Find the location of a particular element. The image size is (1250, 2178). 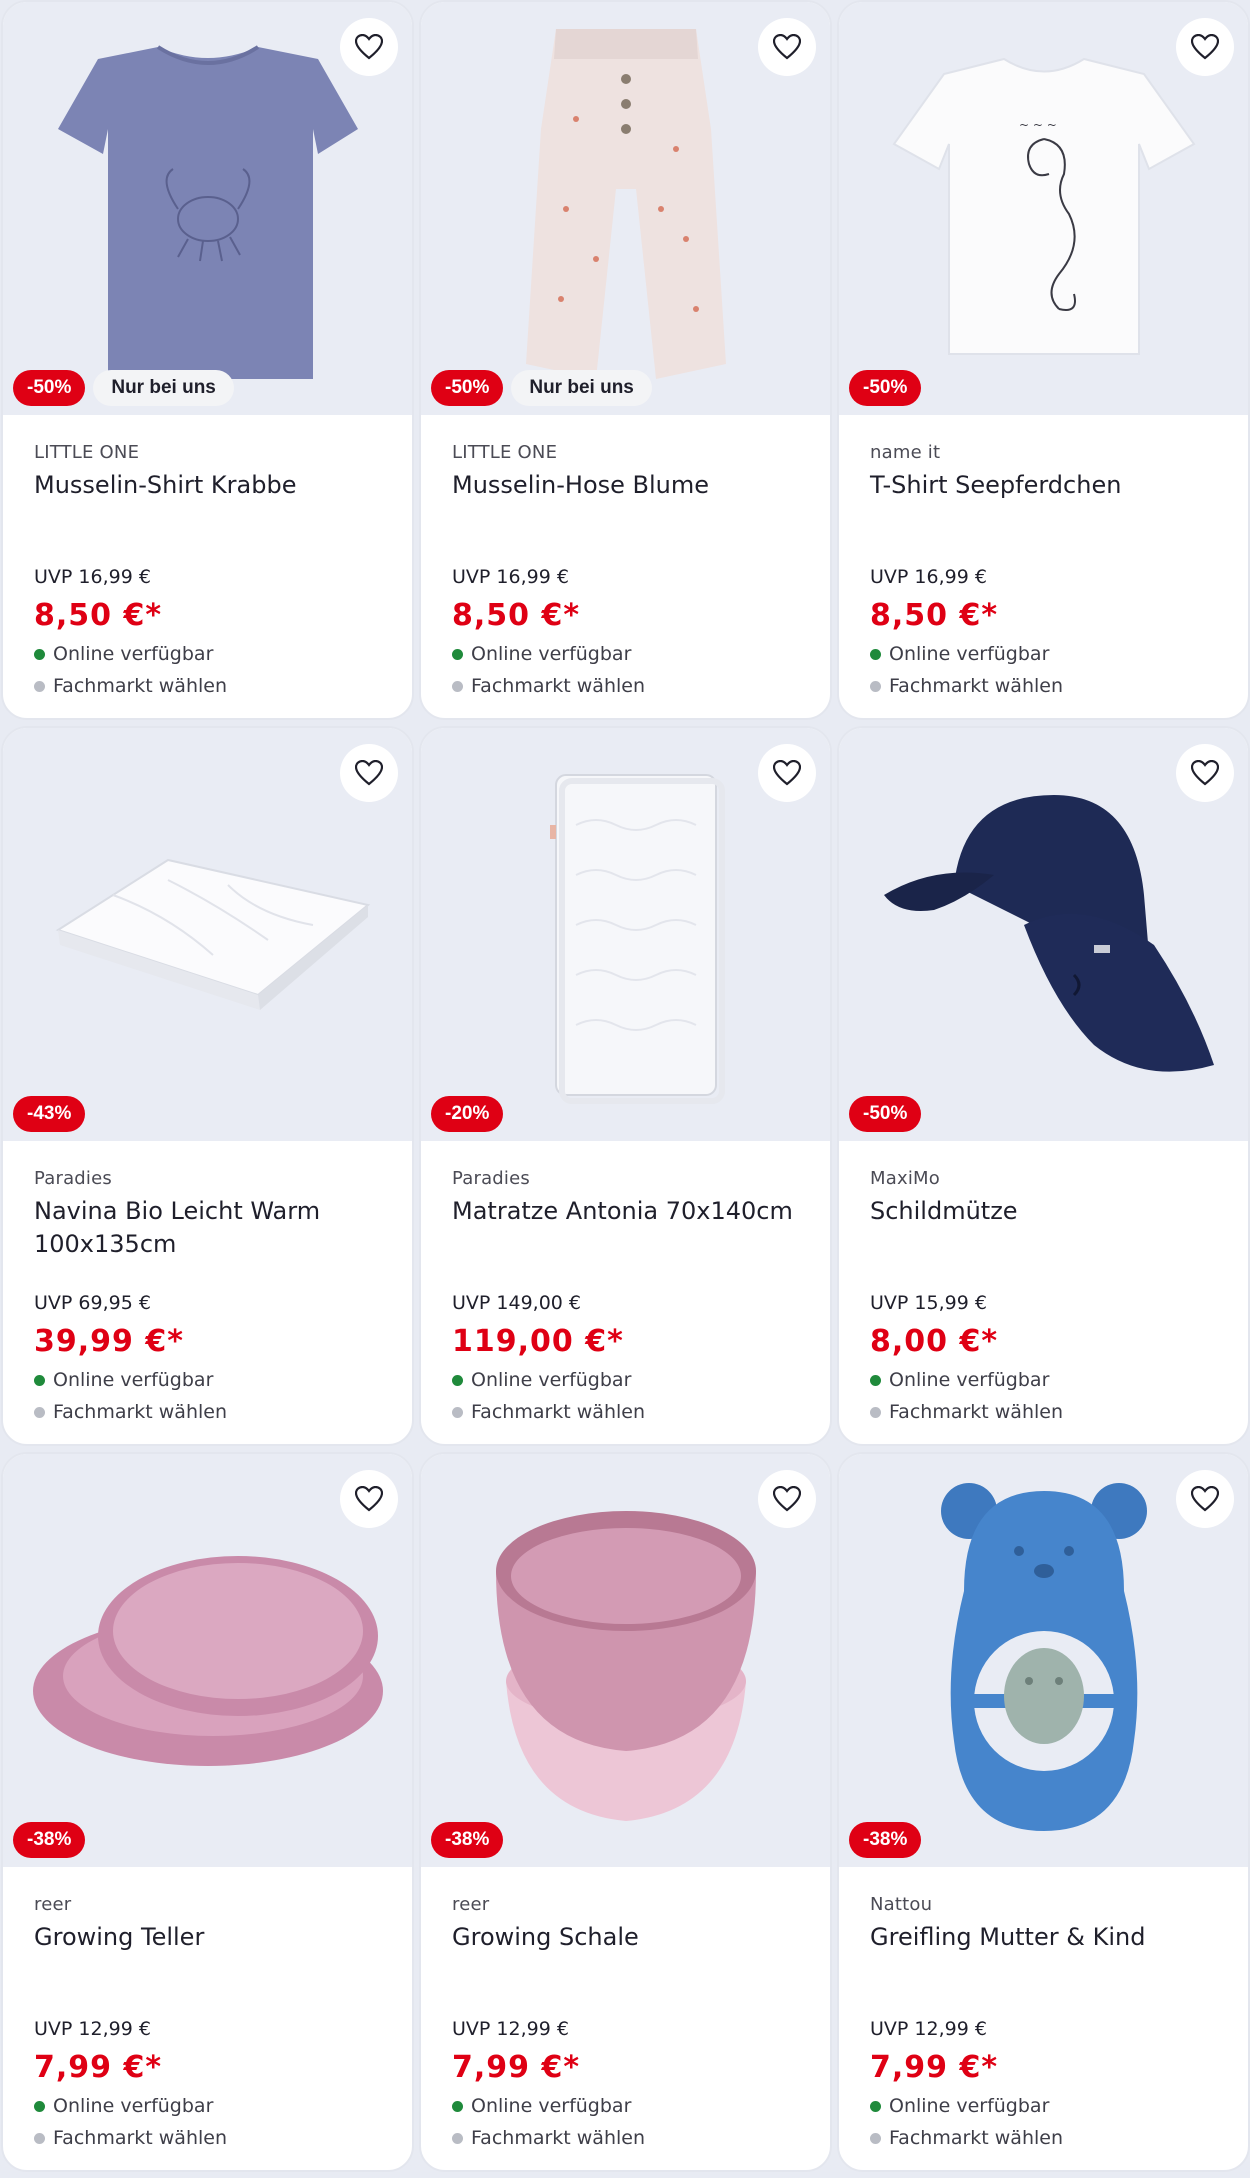

teether-bear-image is located at coordinates (1043, 1656).